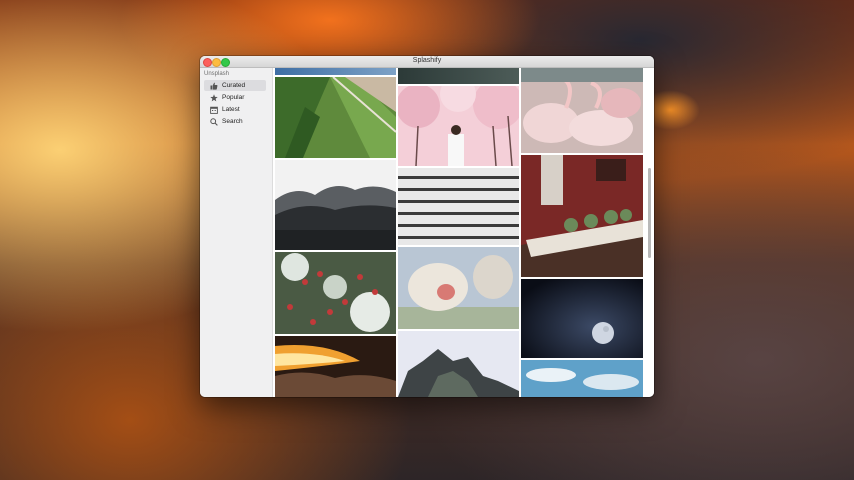  I want to click on photo-sunset-over-clouds, so click(335, 366).